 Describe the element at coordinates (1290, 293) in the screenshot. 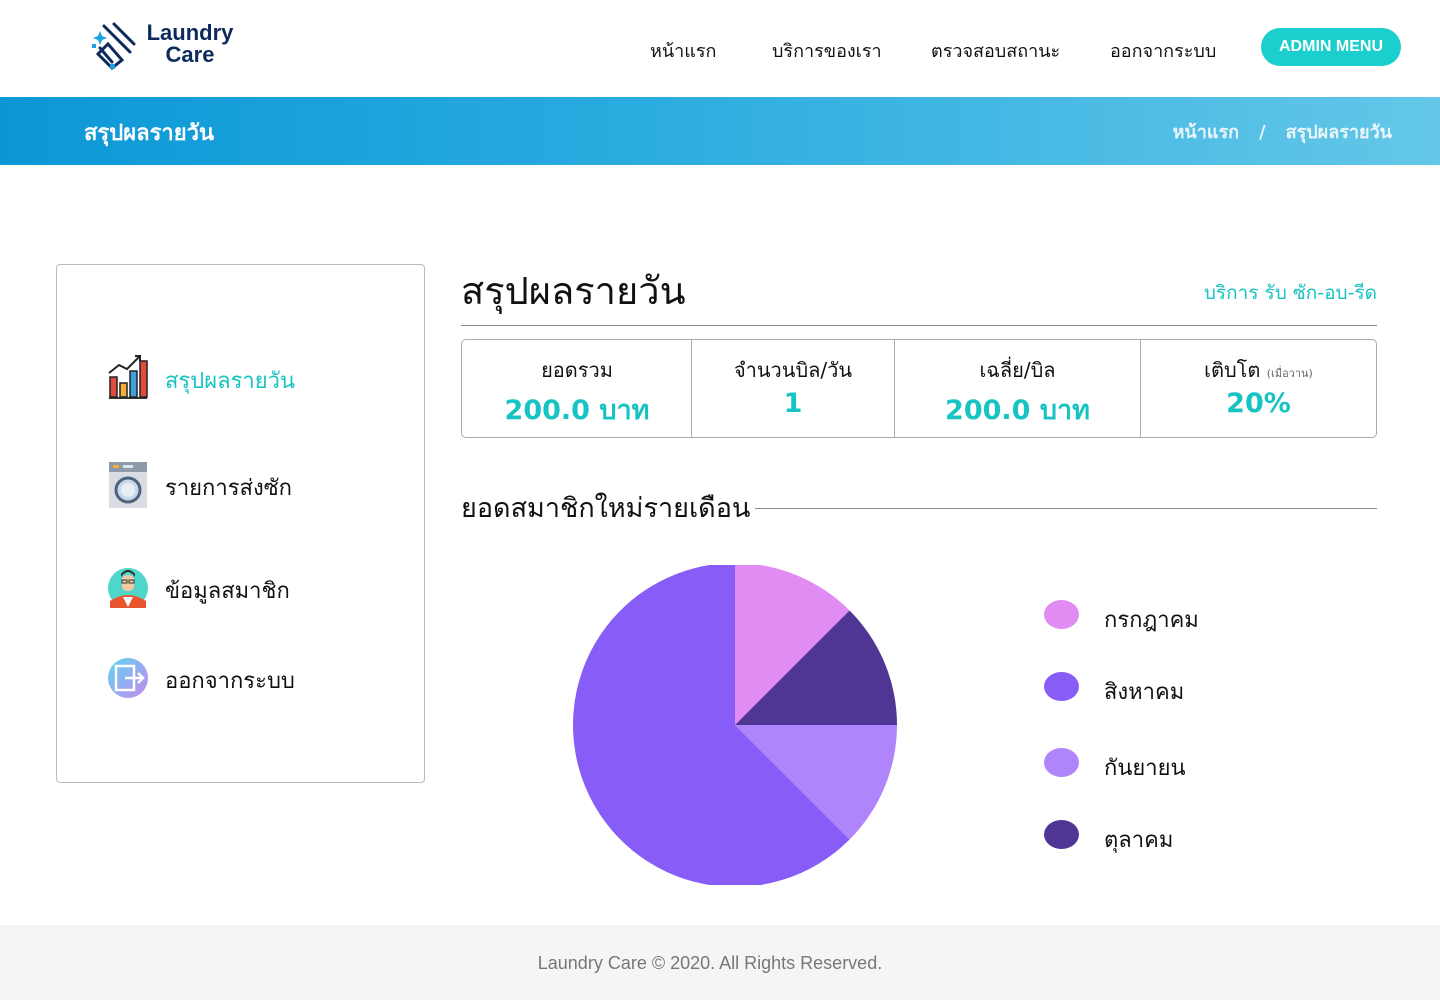

I see `service-subtitle: บริการ รับ ซัก-อบ-รีด` at that location.